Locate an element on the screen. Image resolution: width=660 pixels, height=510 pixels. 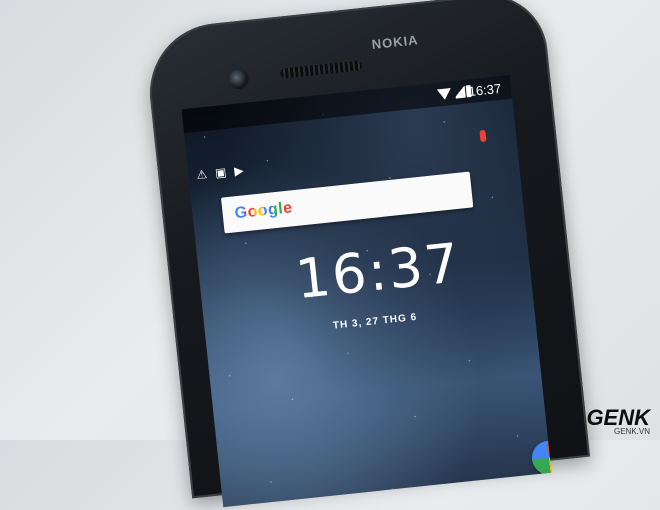
status-time: 16:37 is located at coordinates (484, 90).